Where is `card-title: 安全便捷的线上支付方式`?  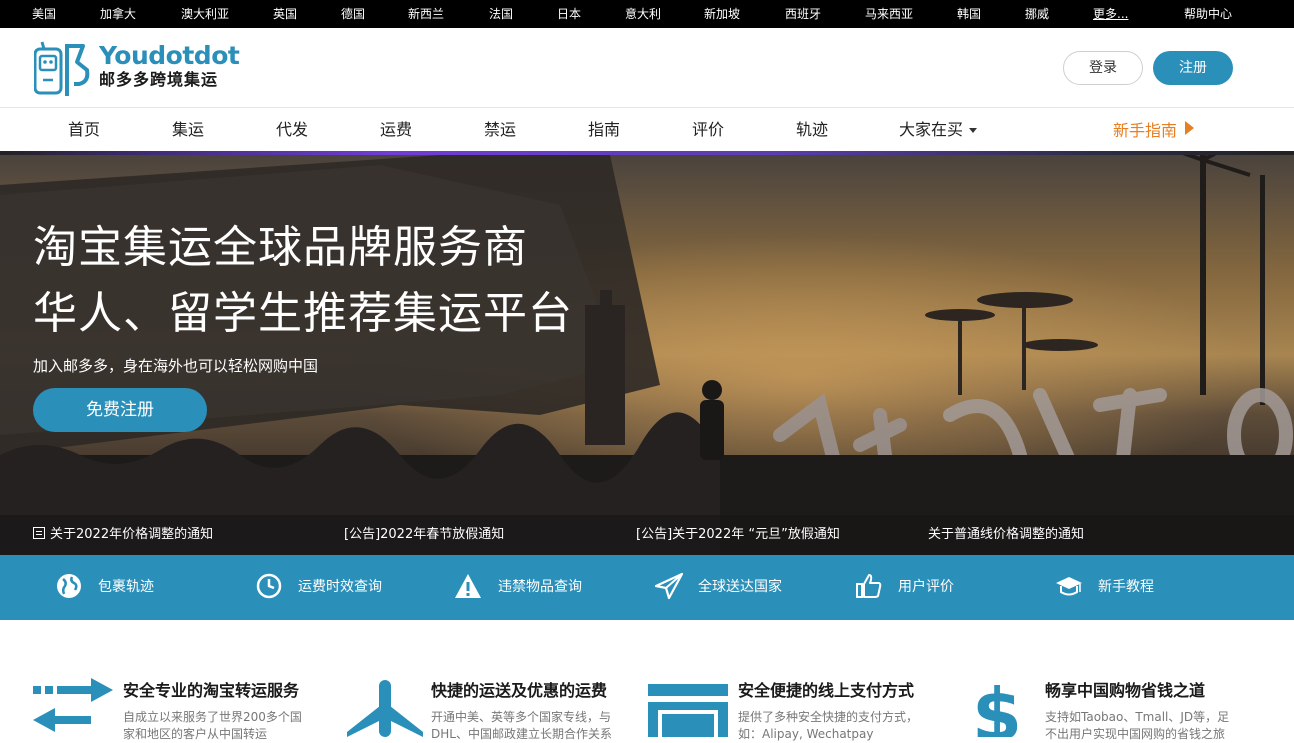 card-title: 安全便捷的线上支付方式 is located at coordinates (826, 690).